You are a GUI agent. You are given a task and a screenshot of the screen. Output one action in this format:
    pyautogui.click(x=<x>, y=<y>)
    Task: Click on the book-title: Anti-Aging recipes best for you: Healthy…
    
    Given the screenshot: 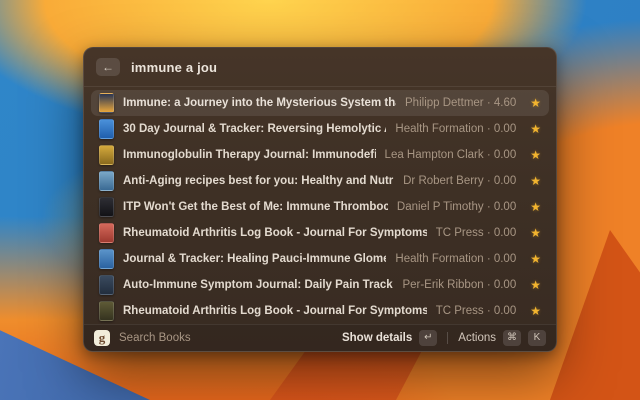 What is the action you would take?
    pyautogui.click(x=259, y=181)
    